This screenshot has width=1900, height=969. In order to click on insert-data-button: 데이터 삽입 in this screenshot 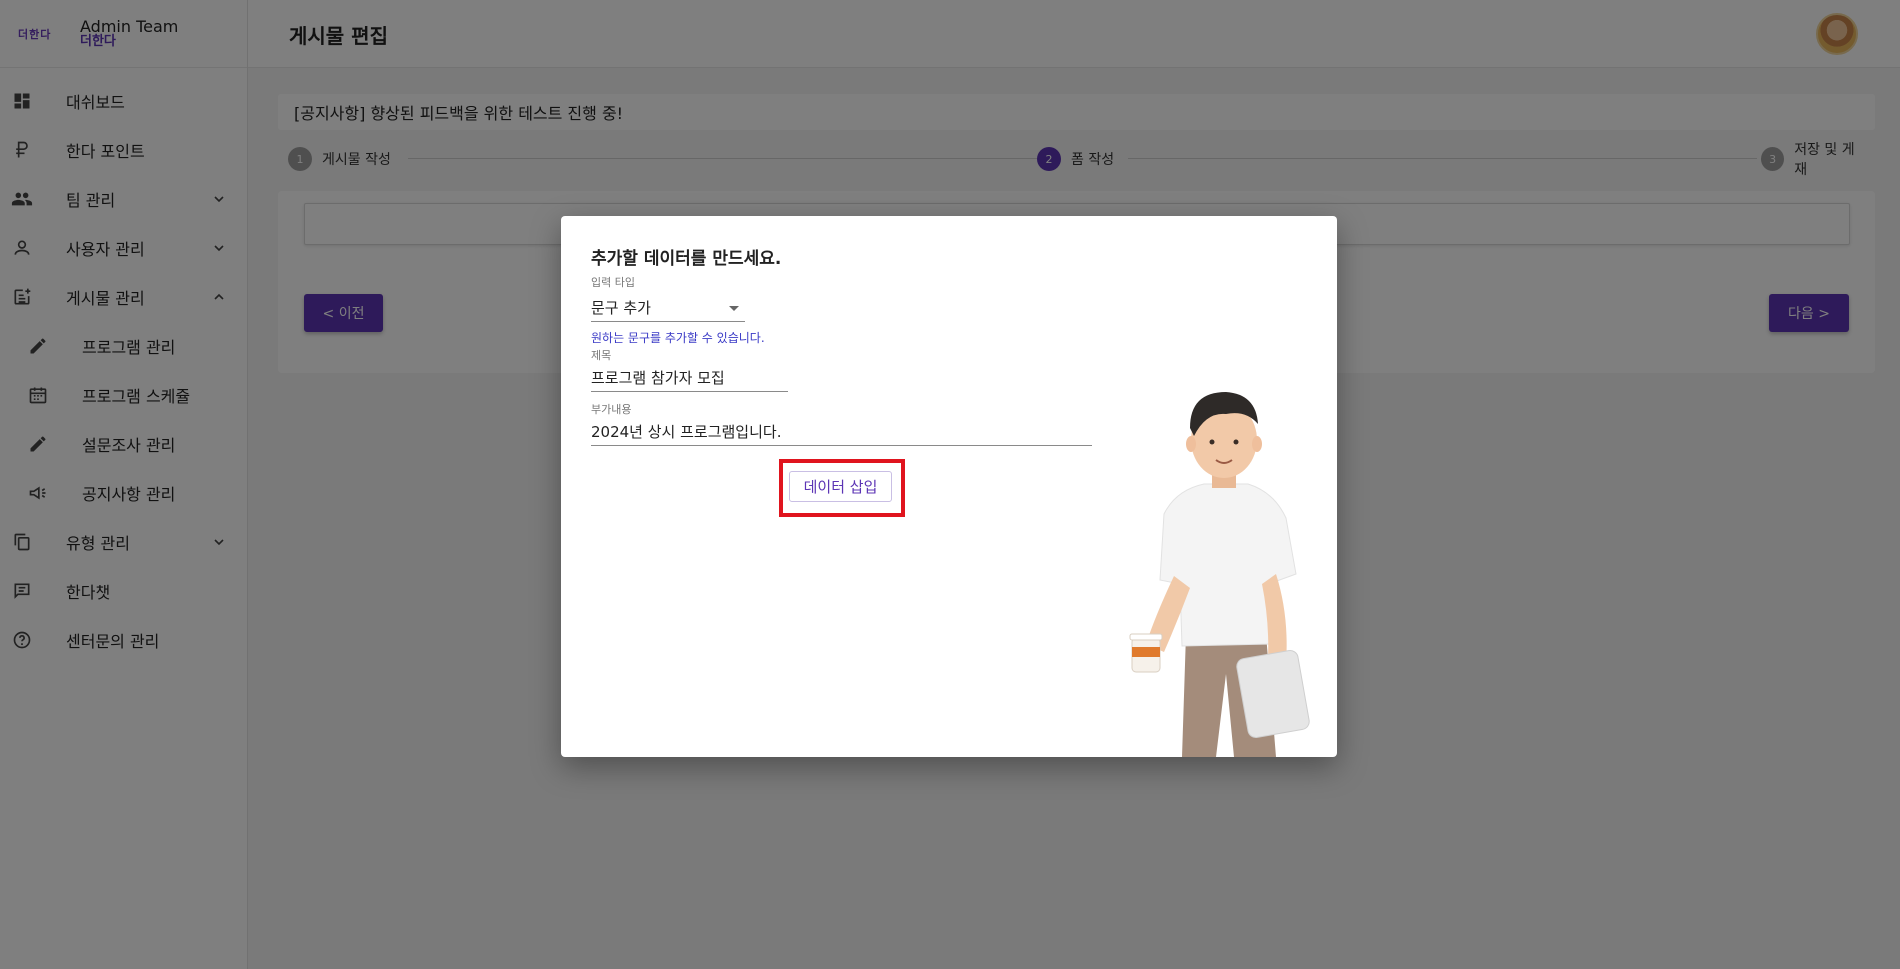, I will do `click(840, 486)`.